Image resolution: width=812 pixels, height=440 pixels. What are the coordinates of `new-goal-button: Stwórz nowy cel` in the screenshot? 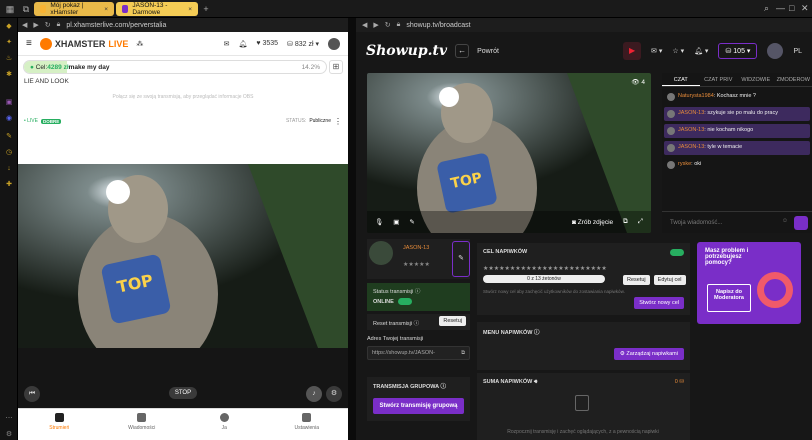 It's located at (659, 303).